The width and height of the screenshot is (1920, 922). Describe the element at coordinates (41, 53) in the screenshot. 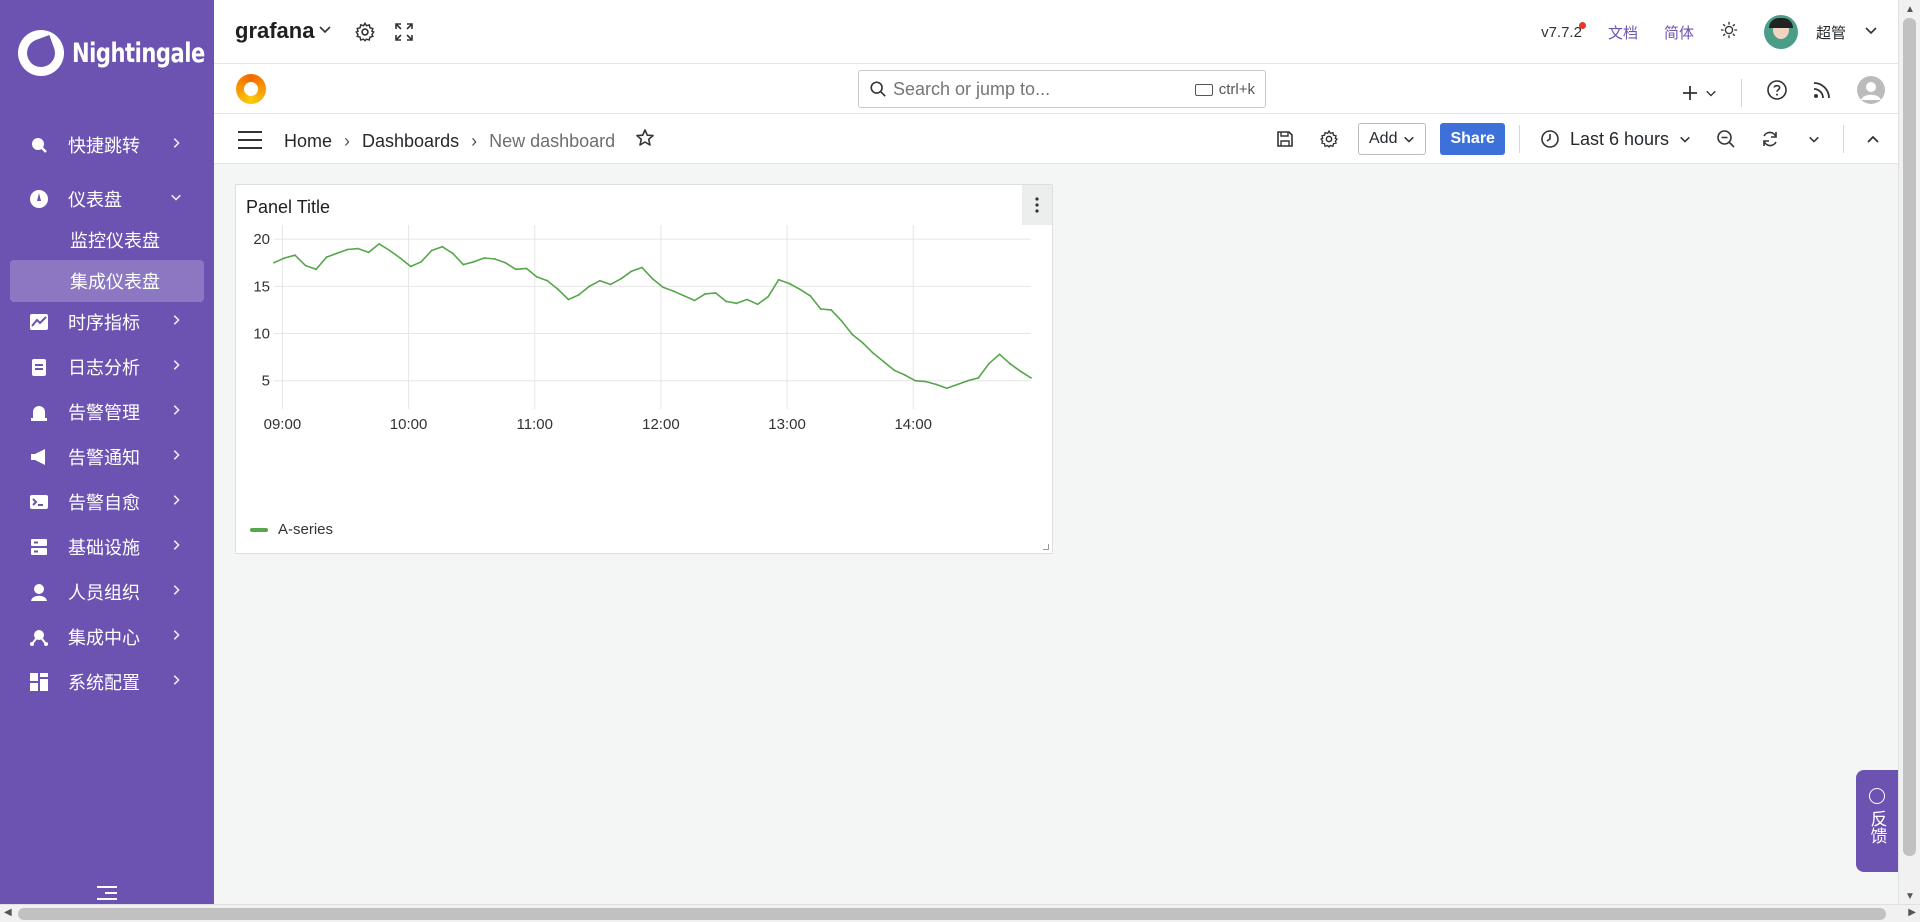

I see `nightingale-bird-icon` at that location.